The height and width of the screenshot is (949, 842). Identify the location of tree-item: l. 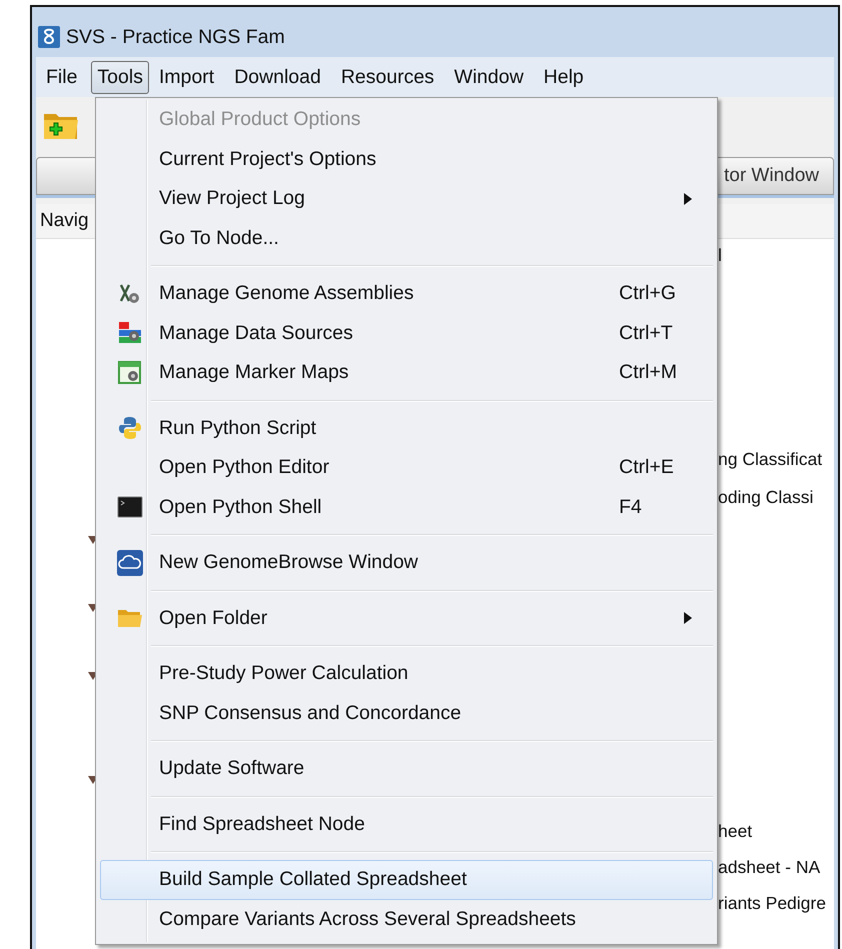
(772, 255).